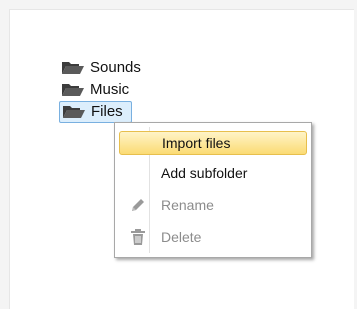  What do you see at coordinates (213, 237) in the screenshot?
I see `menu-item-delete: Delete` at bounding box center [213, 237].